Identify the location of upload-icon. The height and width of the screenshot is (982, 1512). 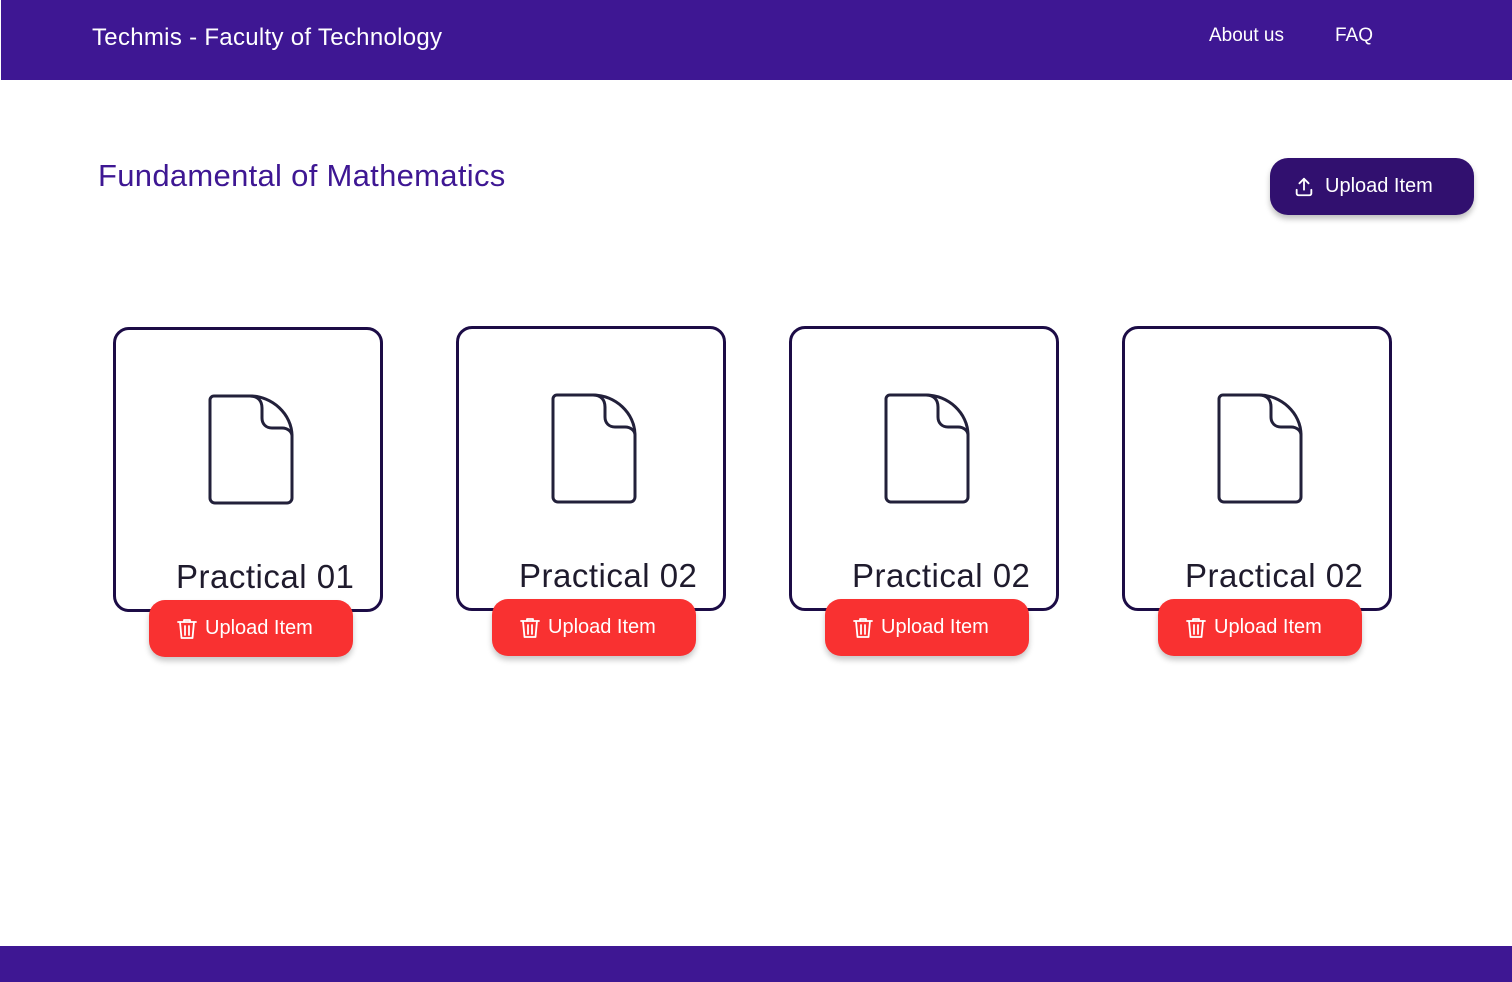
(1304, 186).